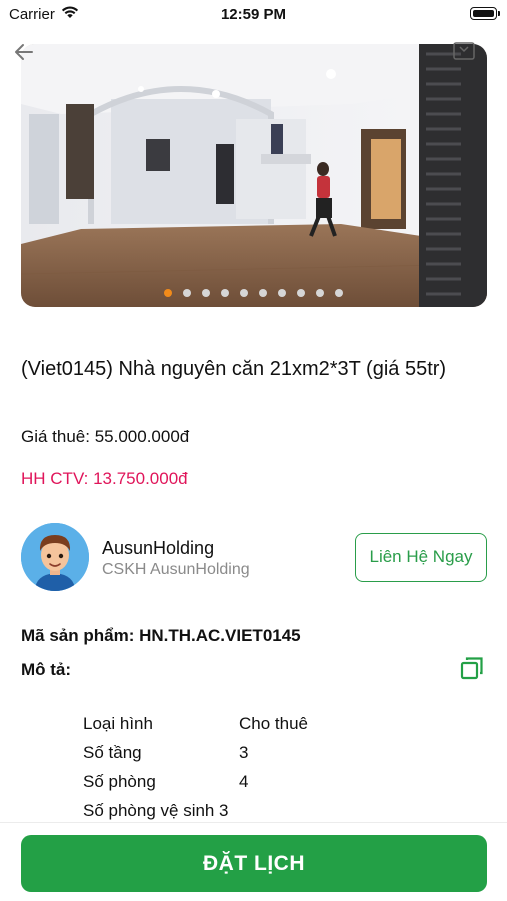  I want to click on commission-amount: HH CTV: 13.750.000đ, so click(104, 478).